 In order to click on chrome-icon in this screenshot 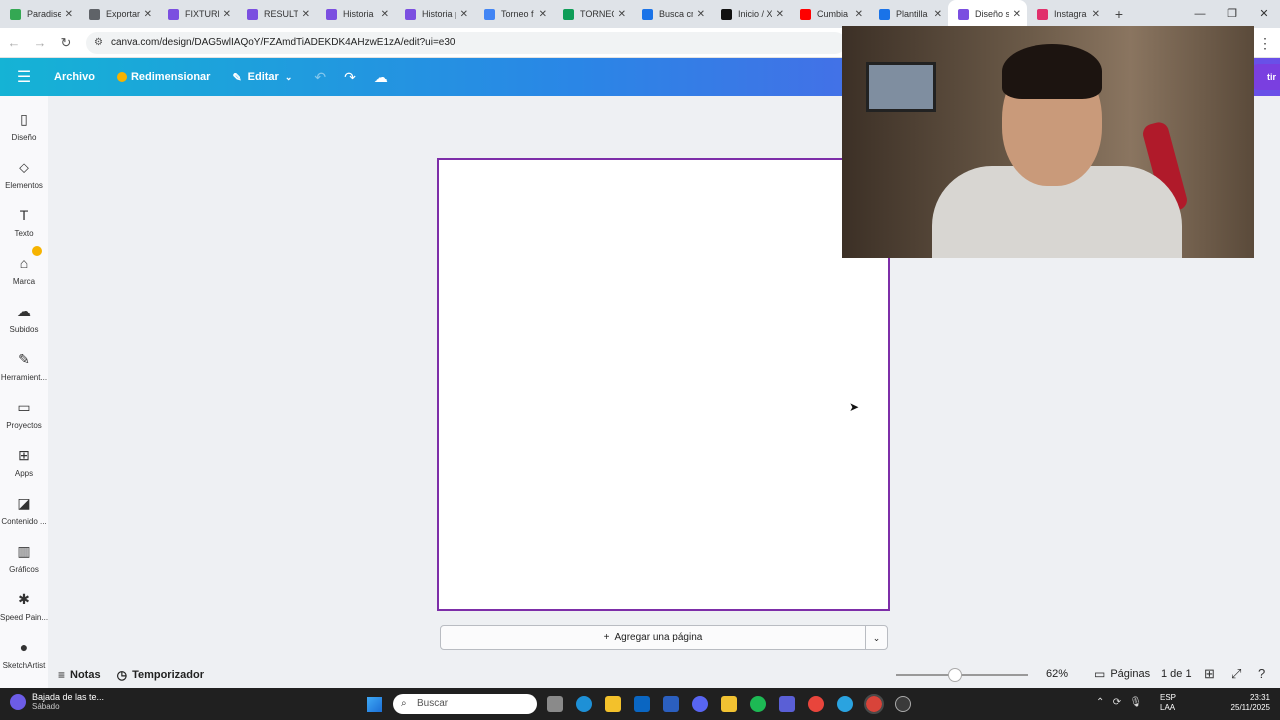, I will do `click(816, 704)`.